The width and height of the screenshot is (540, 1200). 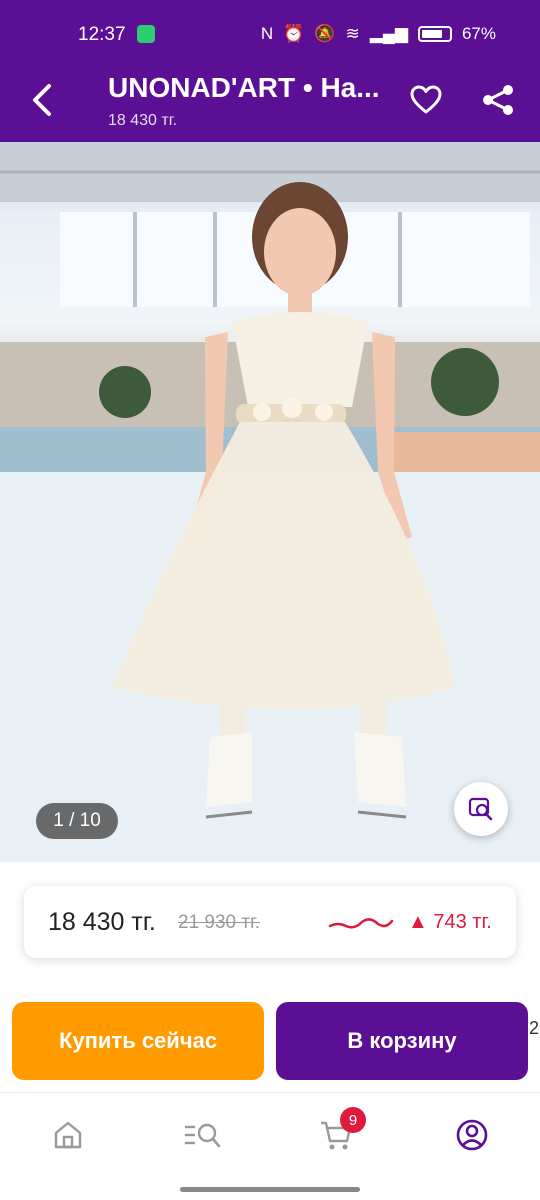 I want to click on visual-search-button, so click(x=481, y=809).